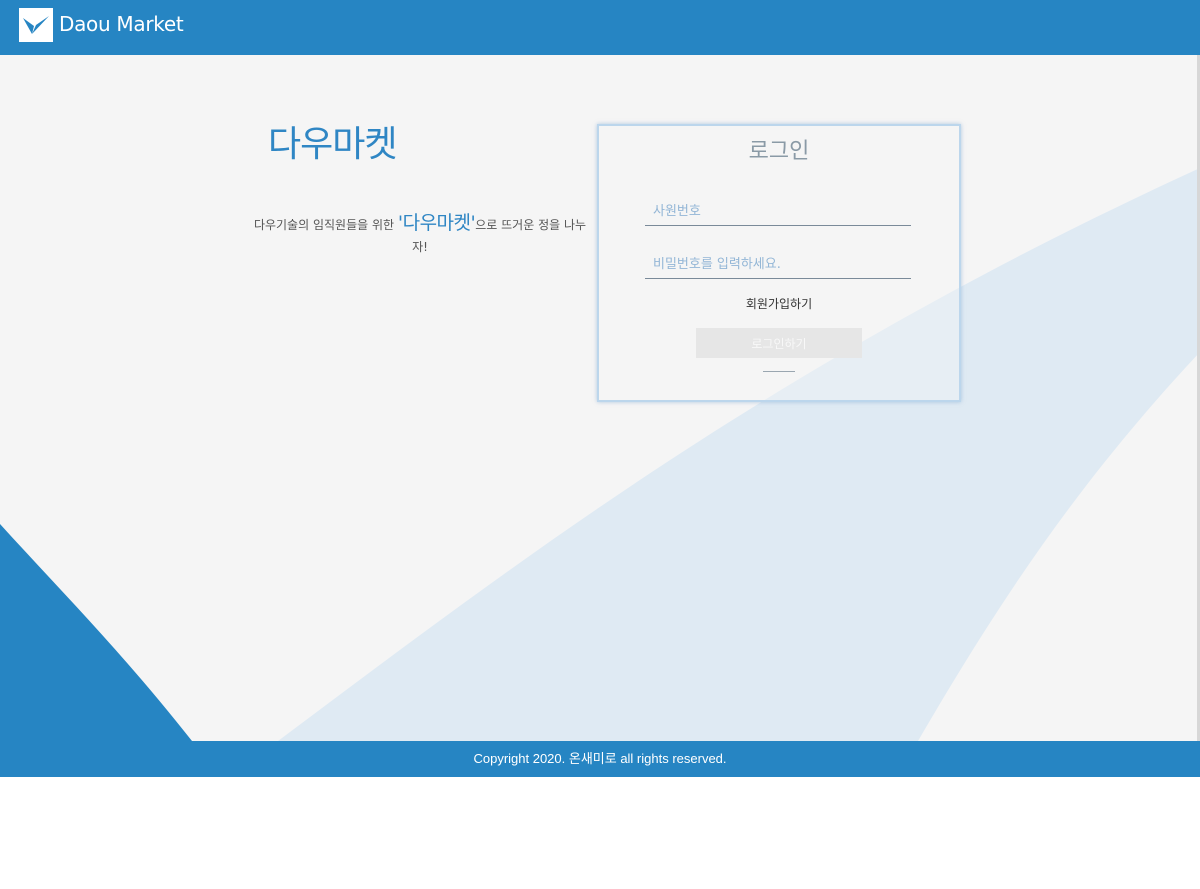  I want to click on hero-description-highlight: '다우마켓', so click(436, 223).